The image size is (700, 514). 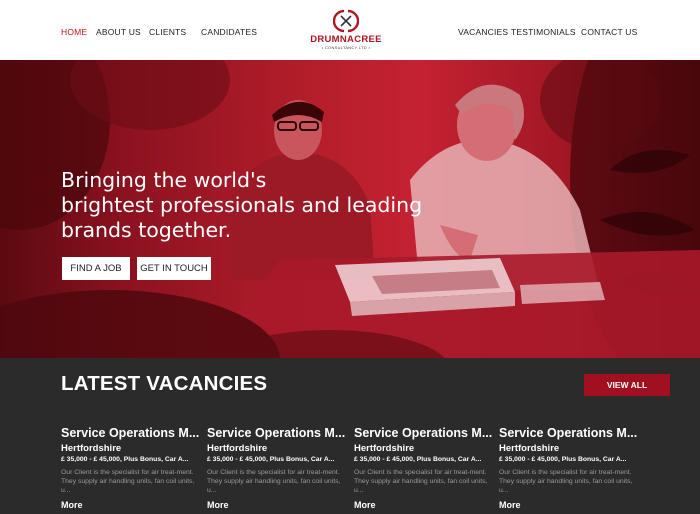 I want to click on logo-mark-icon, so click(x=346, y=21).